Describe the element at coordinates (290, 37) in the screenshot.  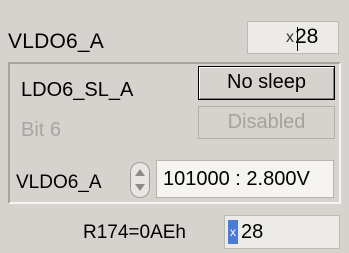
I see `hex-prefix: x` at that location.